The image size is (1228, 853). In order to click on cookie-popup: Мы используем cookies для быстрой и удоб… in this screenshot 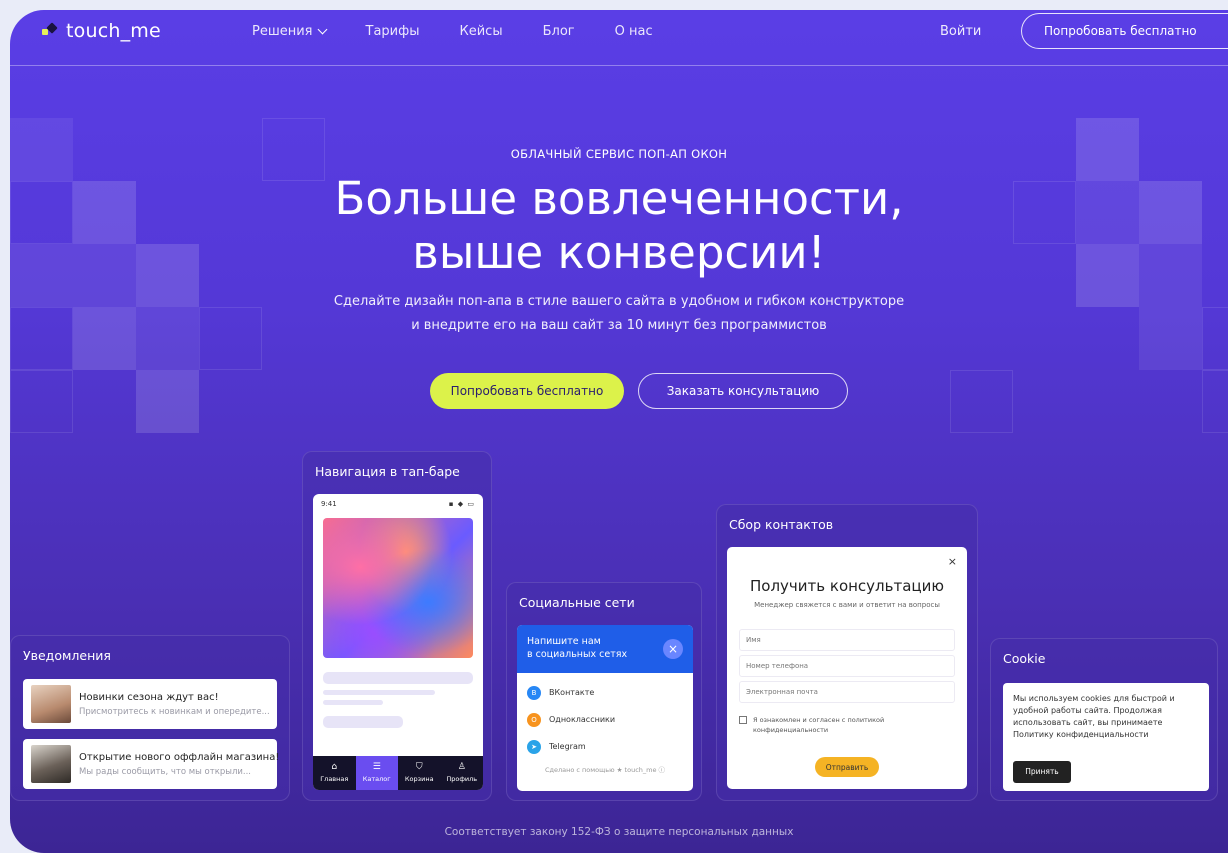, I will do `click(1106, 737)`.